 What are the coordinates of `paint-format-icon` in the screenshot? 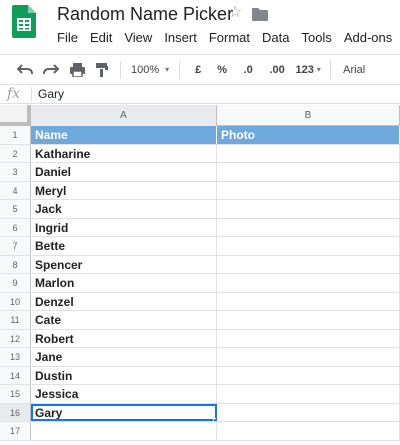 It's located at (102, 70).